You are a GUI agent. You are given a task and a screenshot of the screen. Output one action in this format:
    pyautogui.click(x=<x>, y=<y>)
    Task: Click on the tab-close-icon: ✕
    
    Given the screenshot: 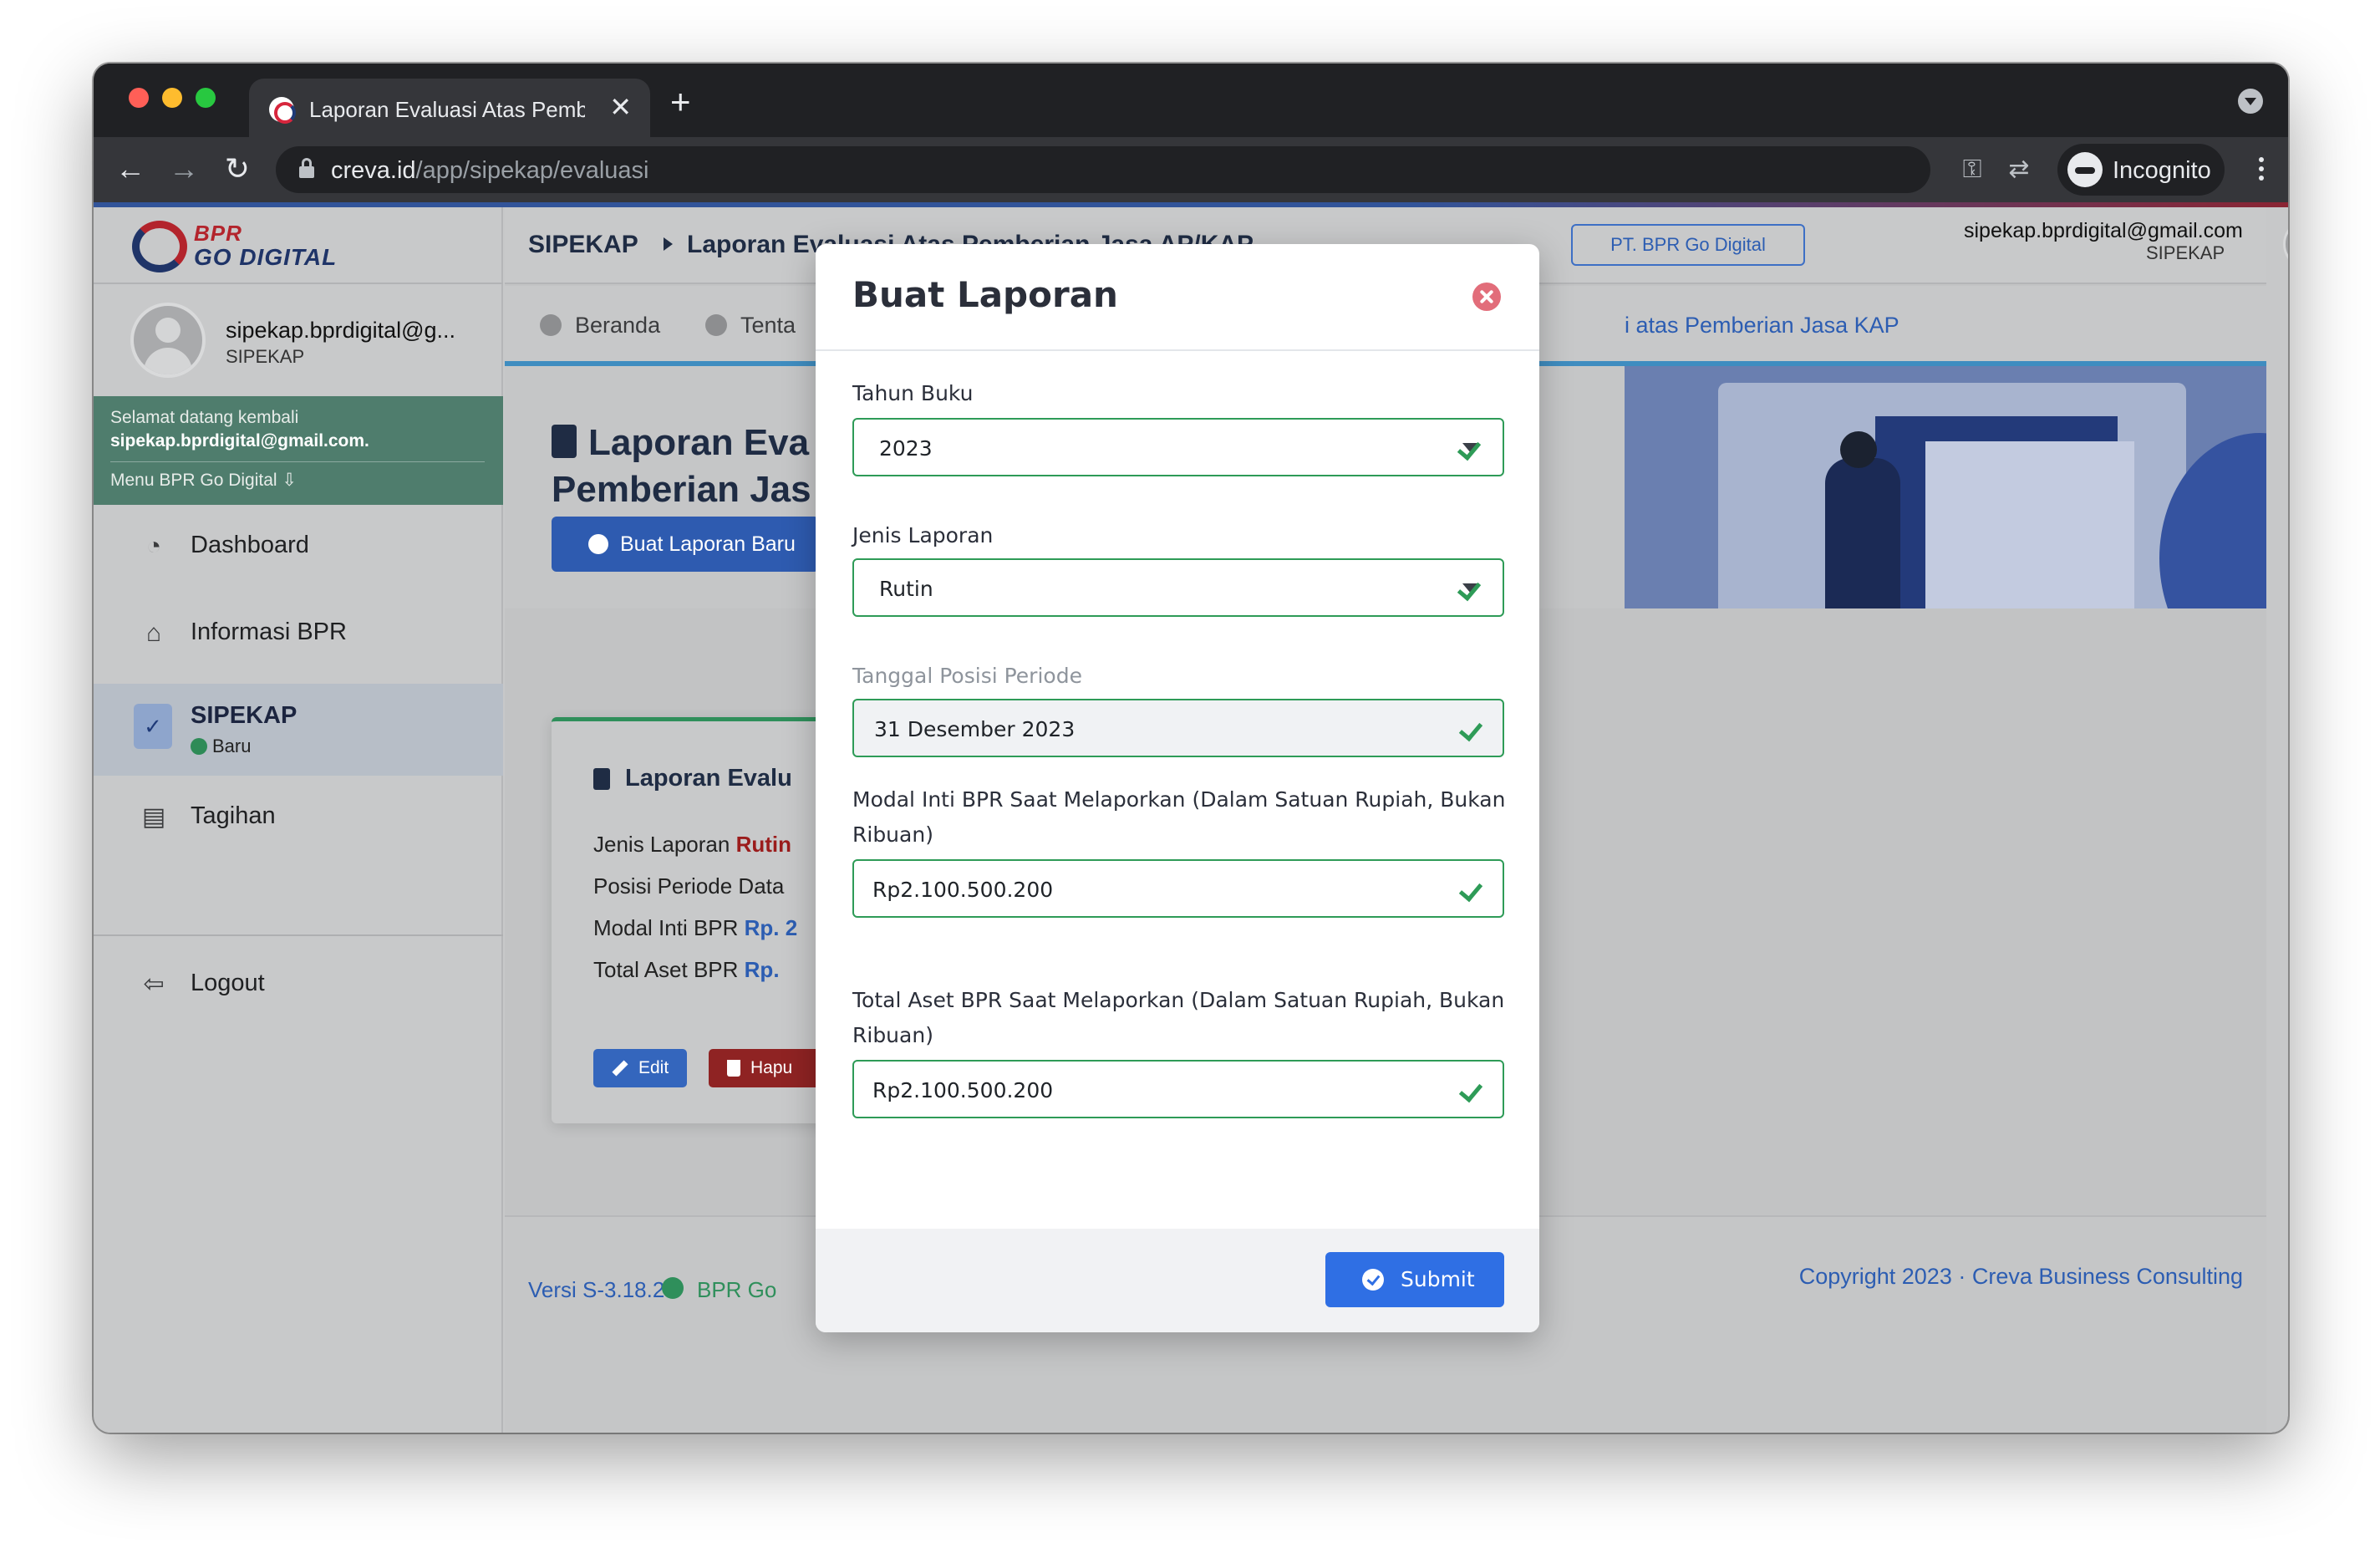 What is the action you would take?
    pyautogui.click(x=620, y=107)
    